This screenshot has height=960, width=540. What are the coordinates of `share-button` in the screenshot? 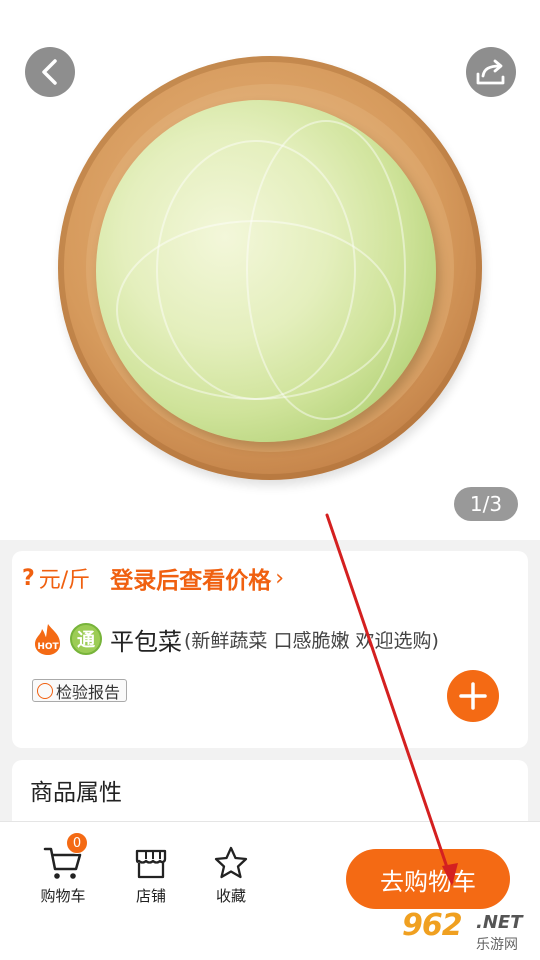 It's located at (491, 72).